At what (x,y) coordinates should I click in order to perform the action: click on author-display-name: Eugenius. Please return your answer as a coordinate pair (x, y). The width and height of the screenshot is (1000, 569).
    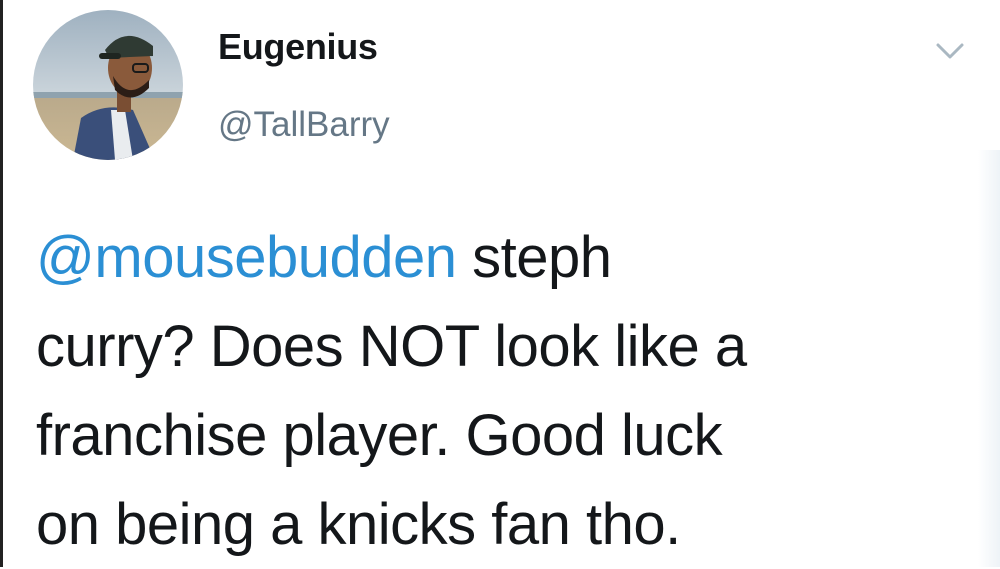
    Looking at the image, I should click on (298, 47).